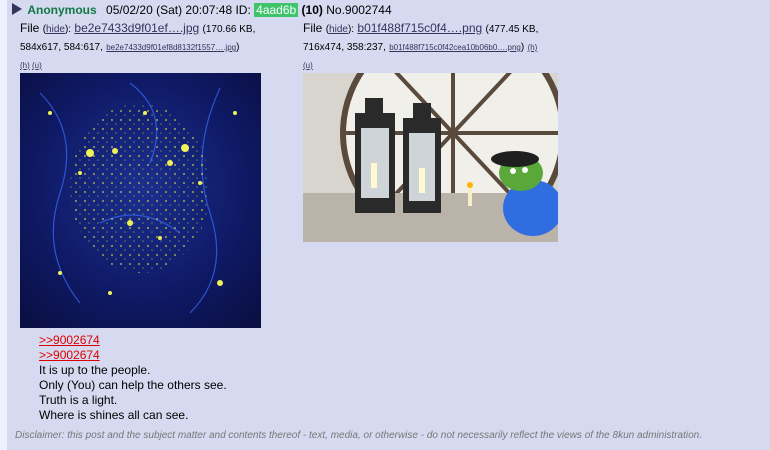  What do you see at coordinates (358, 10) in the screenshot?
I see `post-number: No.9002744` at bounding box center [358, 10].